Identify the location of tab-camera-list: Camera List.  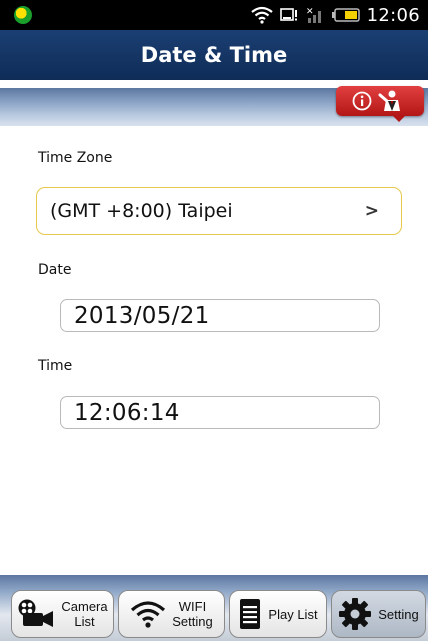
(62, 614).